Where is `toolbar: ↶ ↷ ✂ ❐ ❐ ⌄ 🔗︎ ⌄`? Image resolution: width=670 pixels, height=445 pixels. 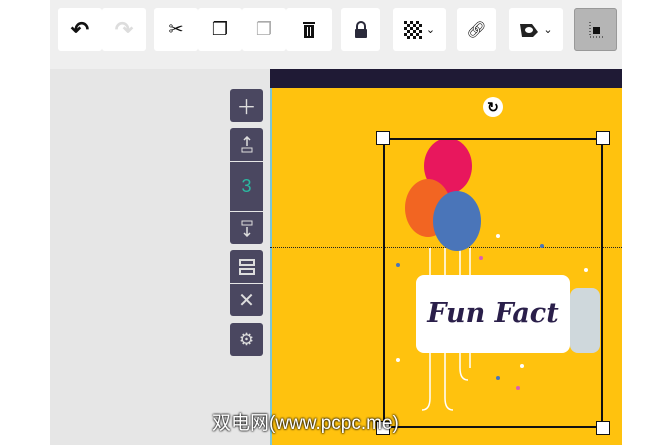
toolbar: ↶ ↷ ✂ ❐ ❐ ⌄ 🔗︎ ⌄ is located at coordinates (336, 34).